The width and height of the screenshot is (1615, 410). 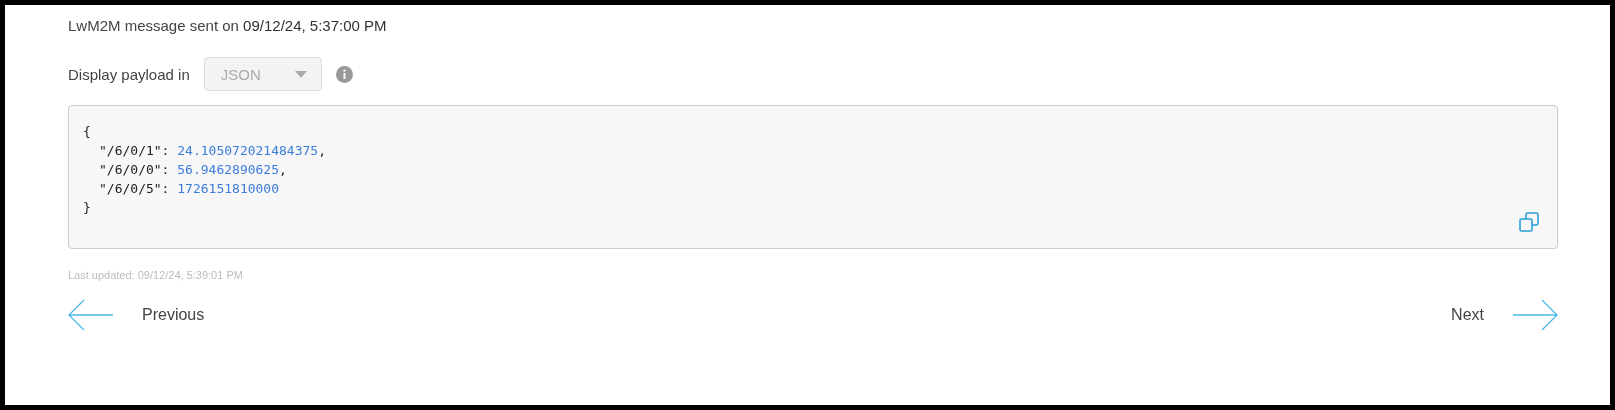 What do you see at coordinates (87, 132) in the screenshot?
I see `code-line: {` at bounding box center [87, 132].